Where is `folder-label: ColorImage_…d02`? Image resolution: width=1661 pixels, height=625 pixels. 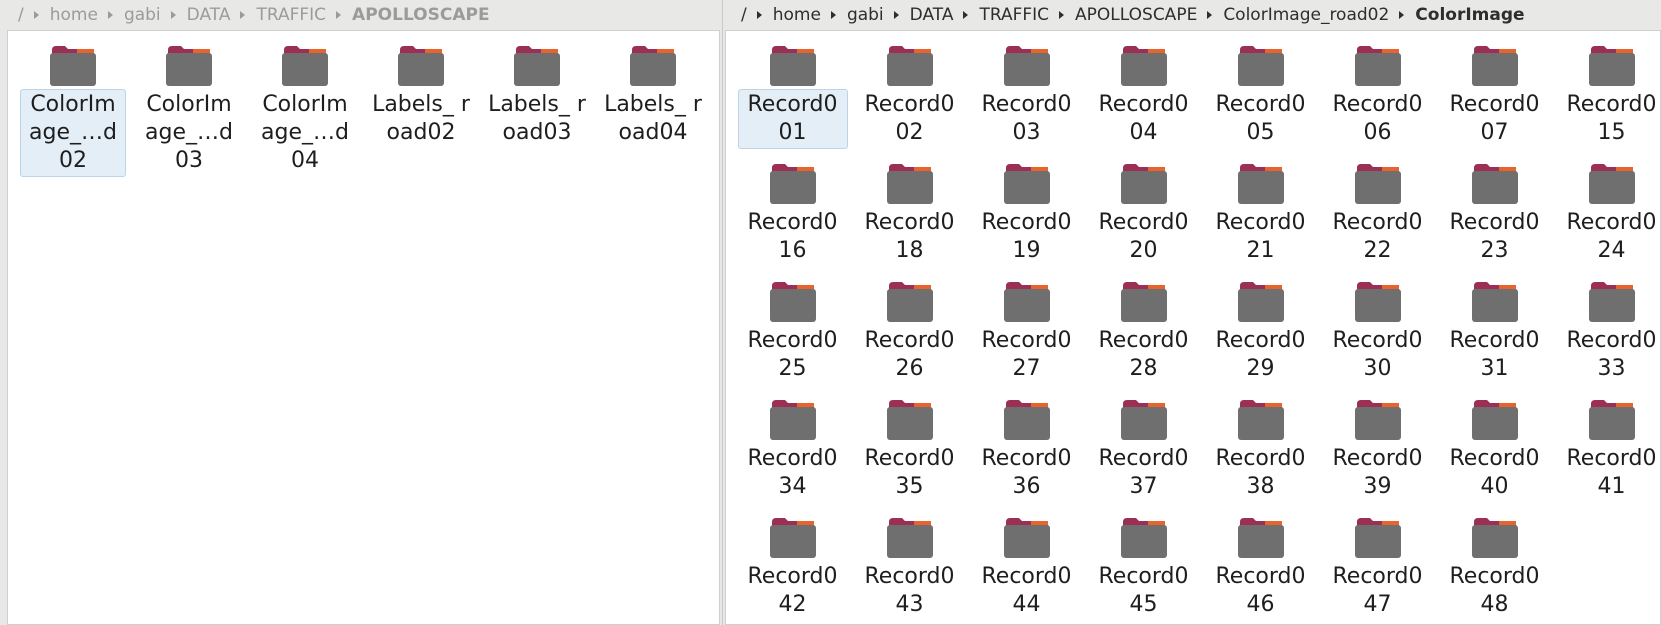 folder-label: ColorImage_…d02 is located at coordinates (73, 133).